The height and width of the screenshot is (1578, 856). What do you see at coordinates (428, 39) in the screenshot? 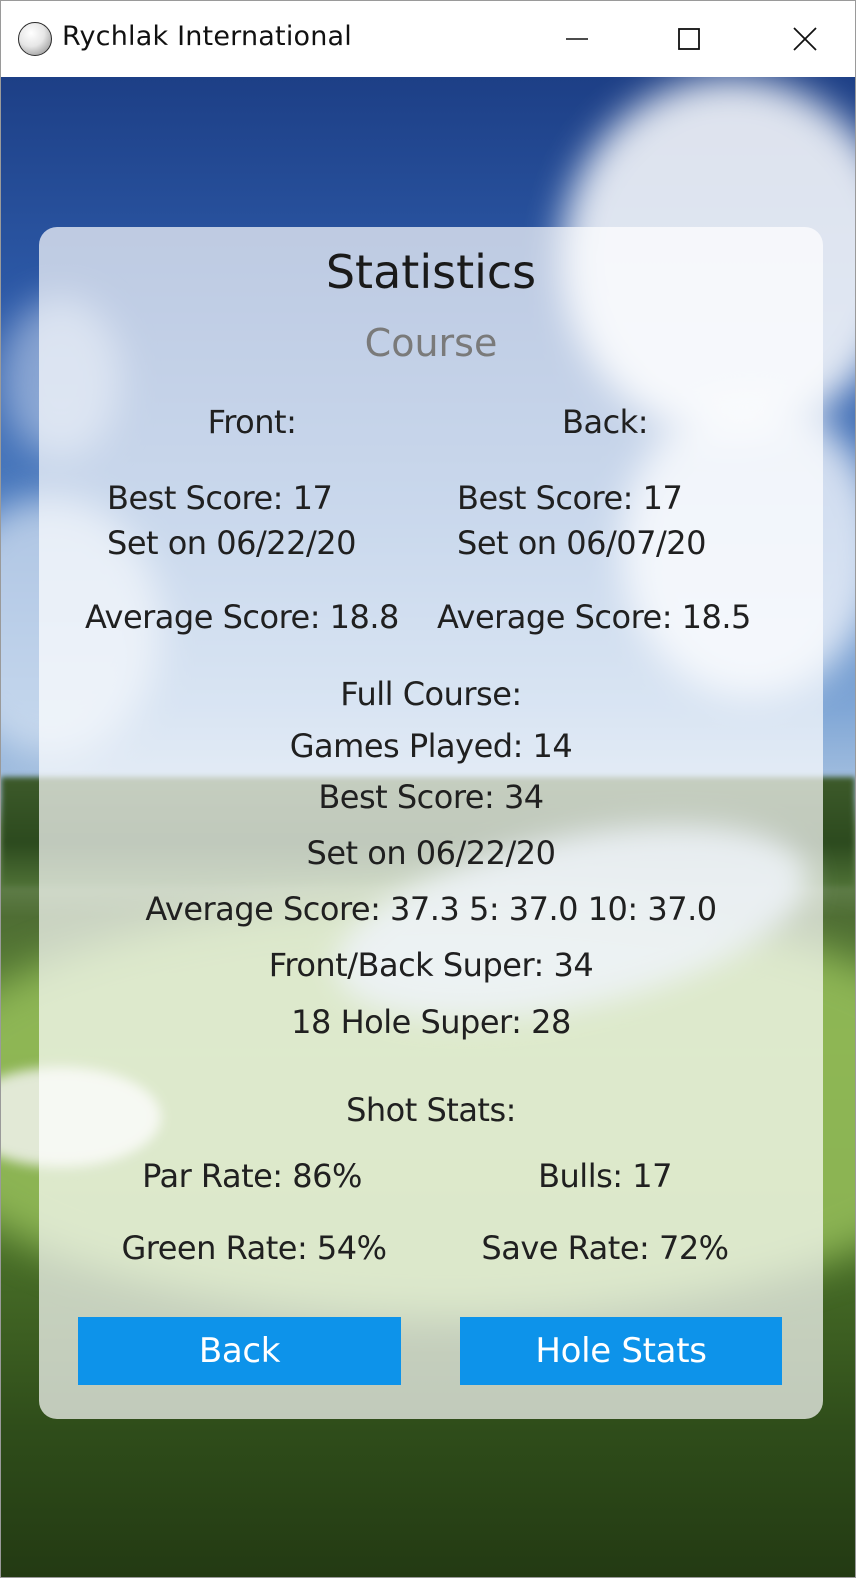
I see `title-bar: Rychlak International` at bounding box center [428, 39].